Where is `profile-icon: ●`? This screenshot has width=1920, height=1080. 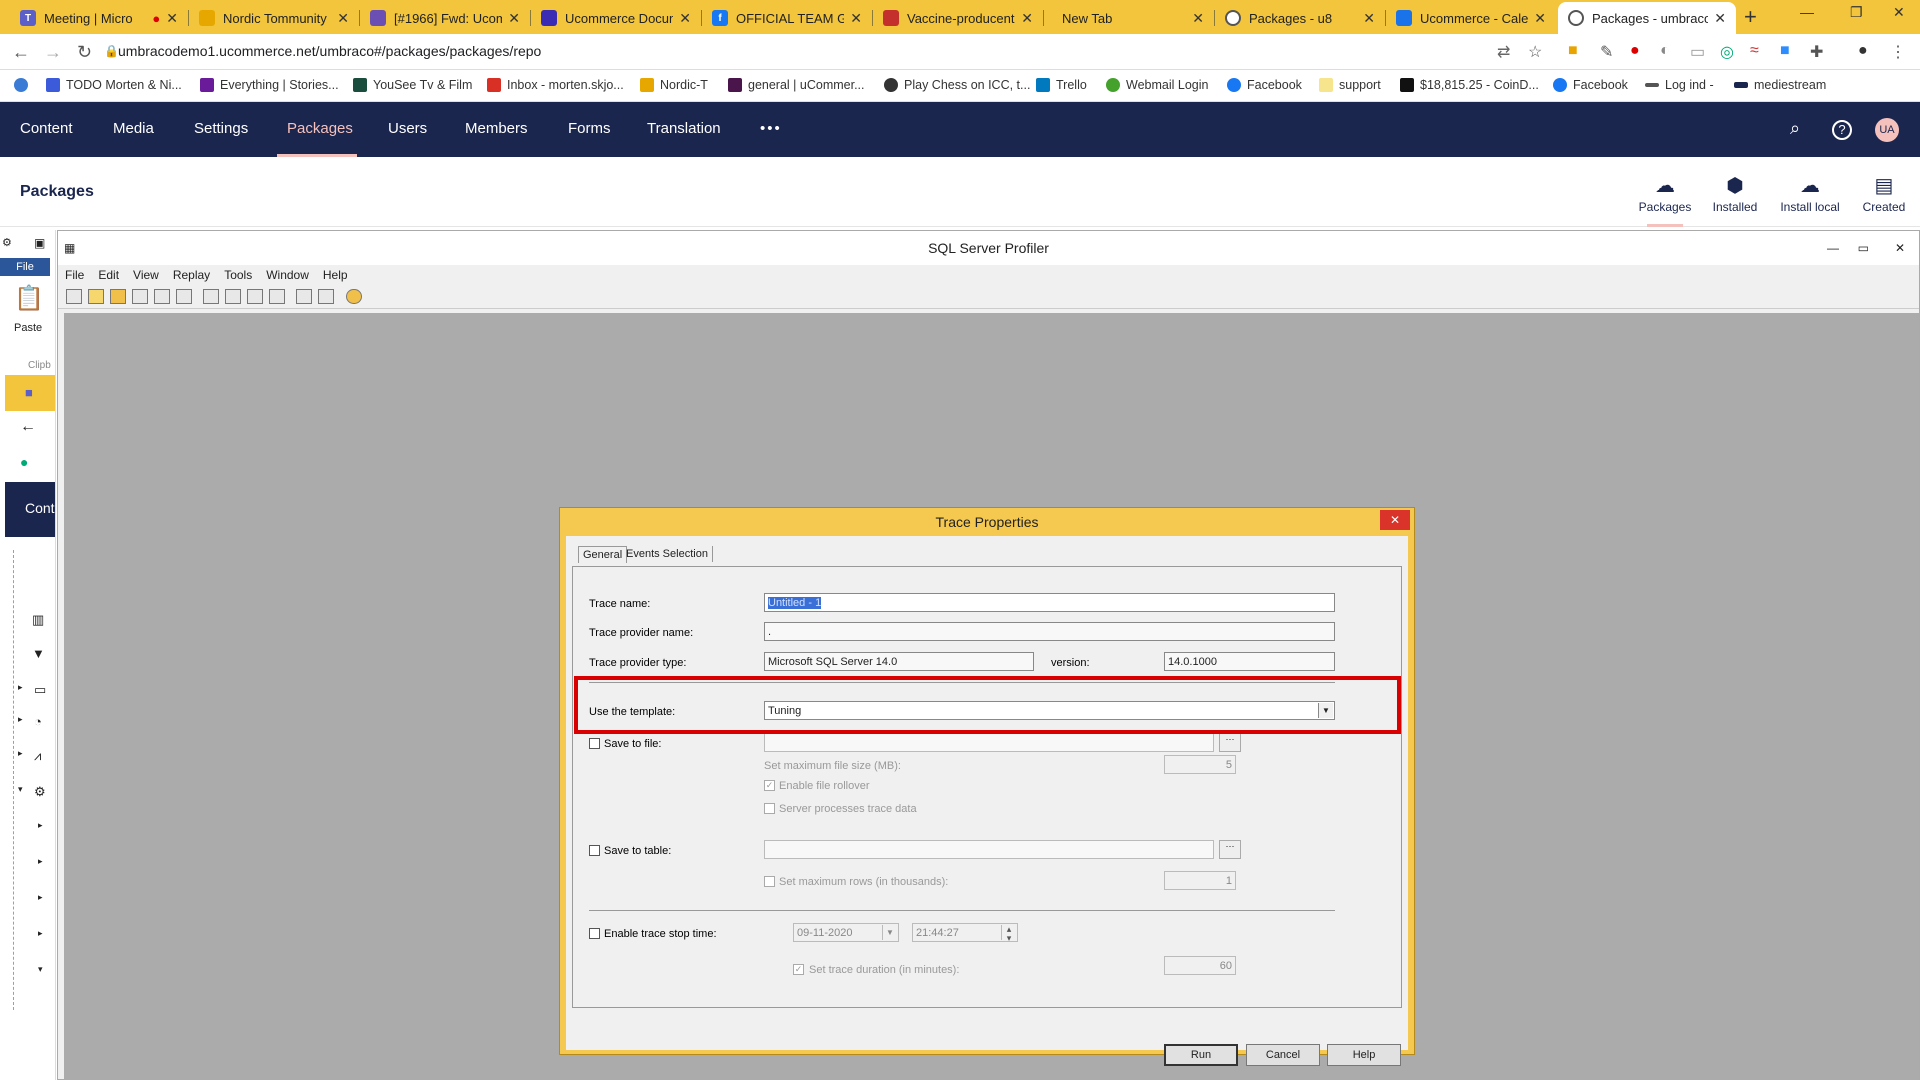 profile-icon: ● is located at coordinates (1863, 51).